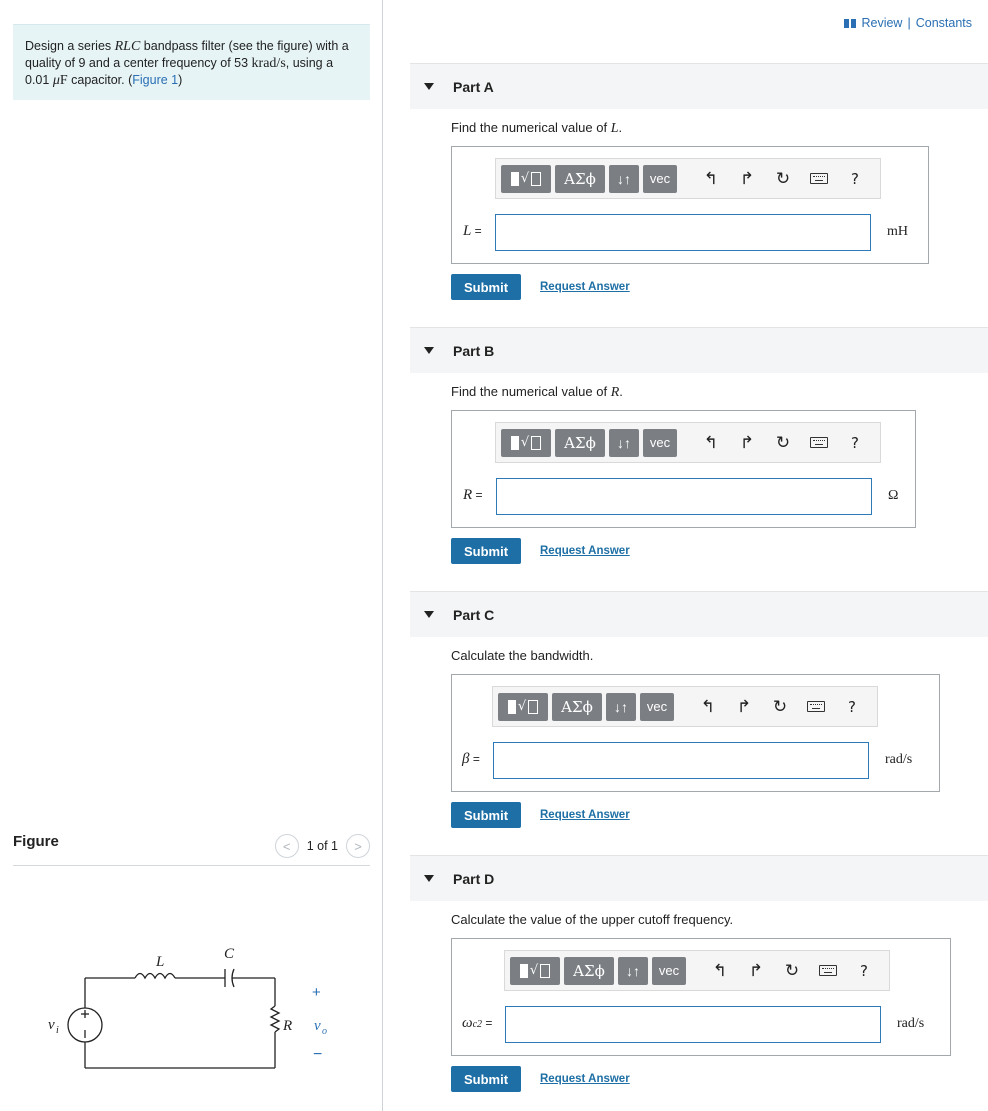 The image size is (988, 1111). Describe the element at coordinates (322, 846) in the screenshot. I see `figure-pager: < 1 of 1 >` at that location.